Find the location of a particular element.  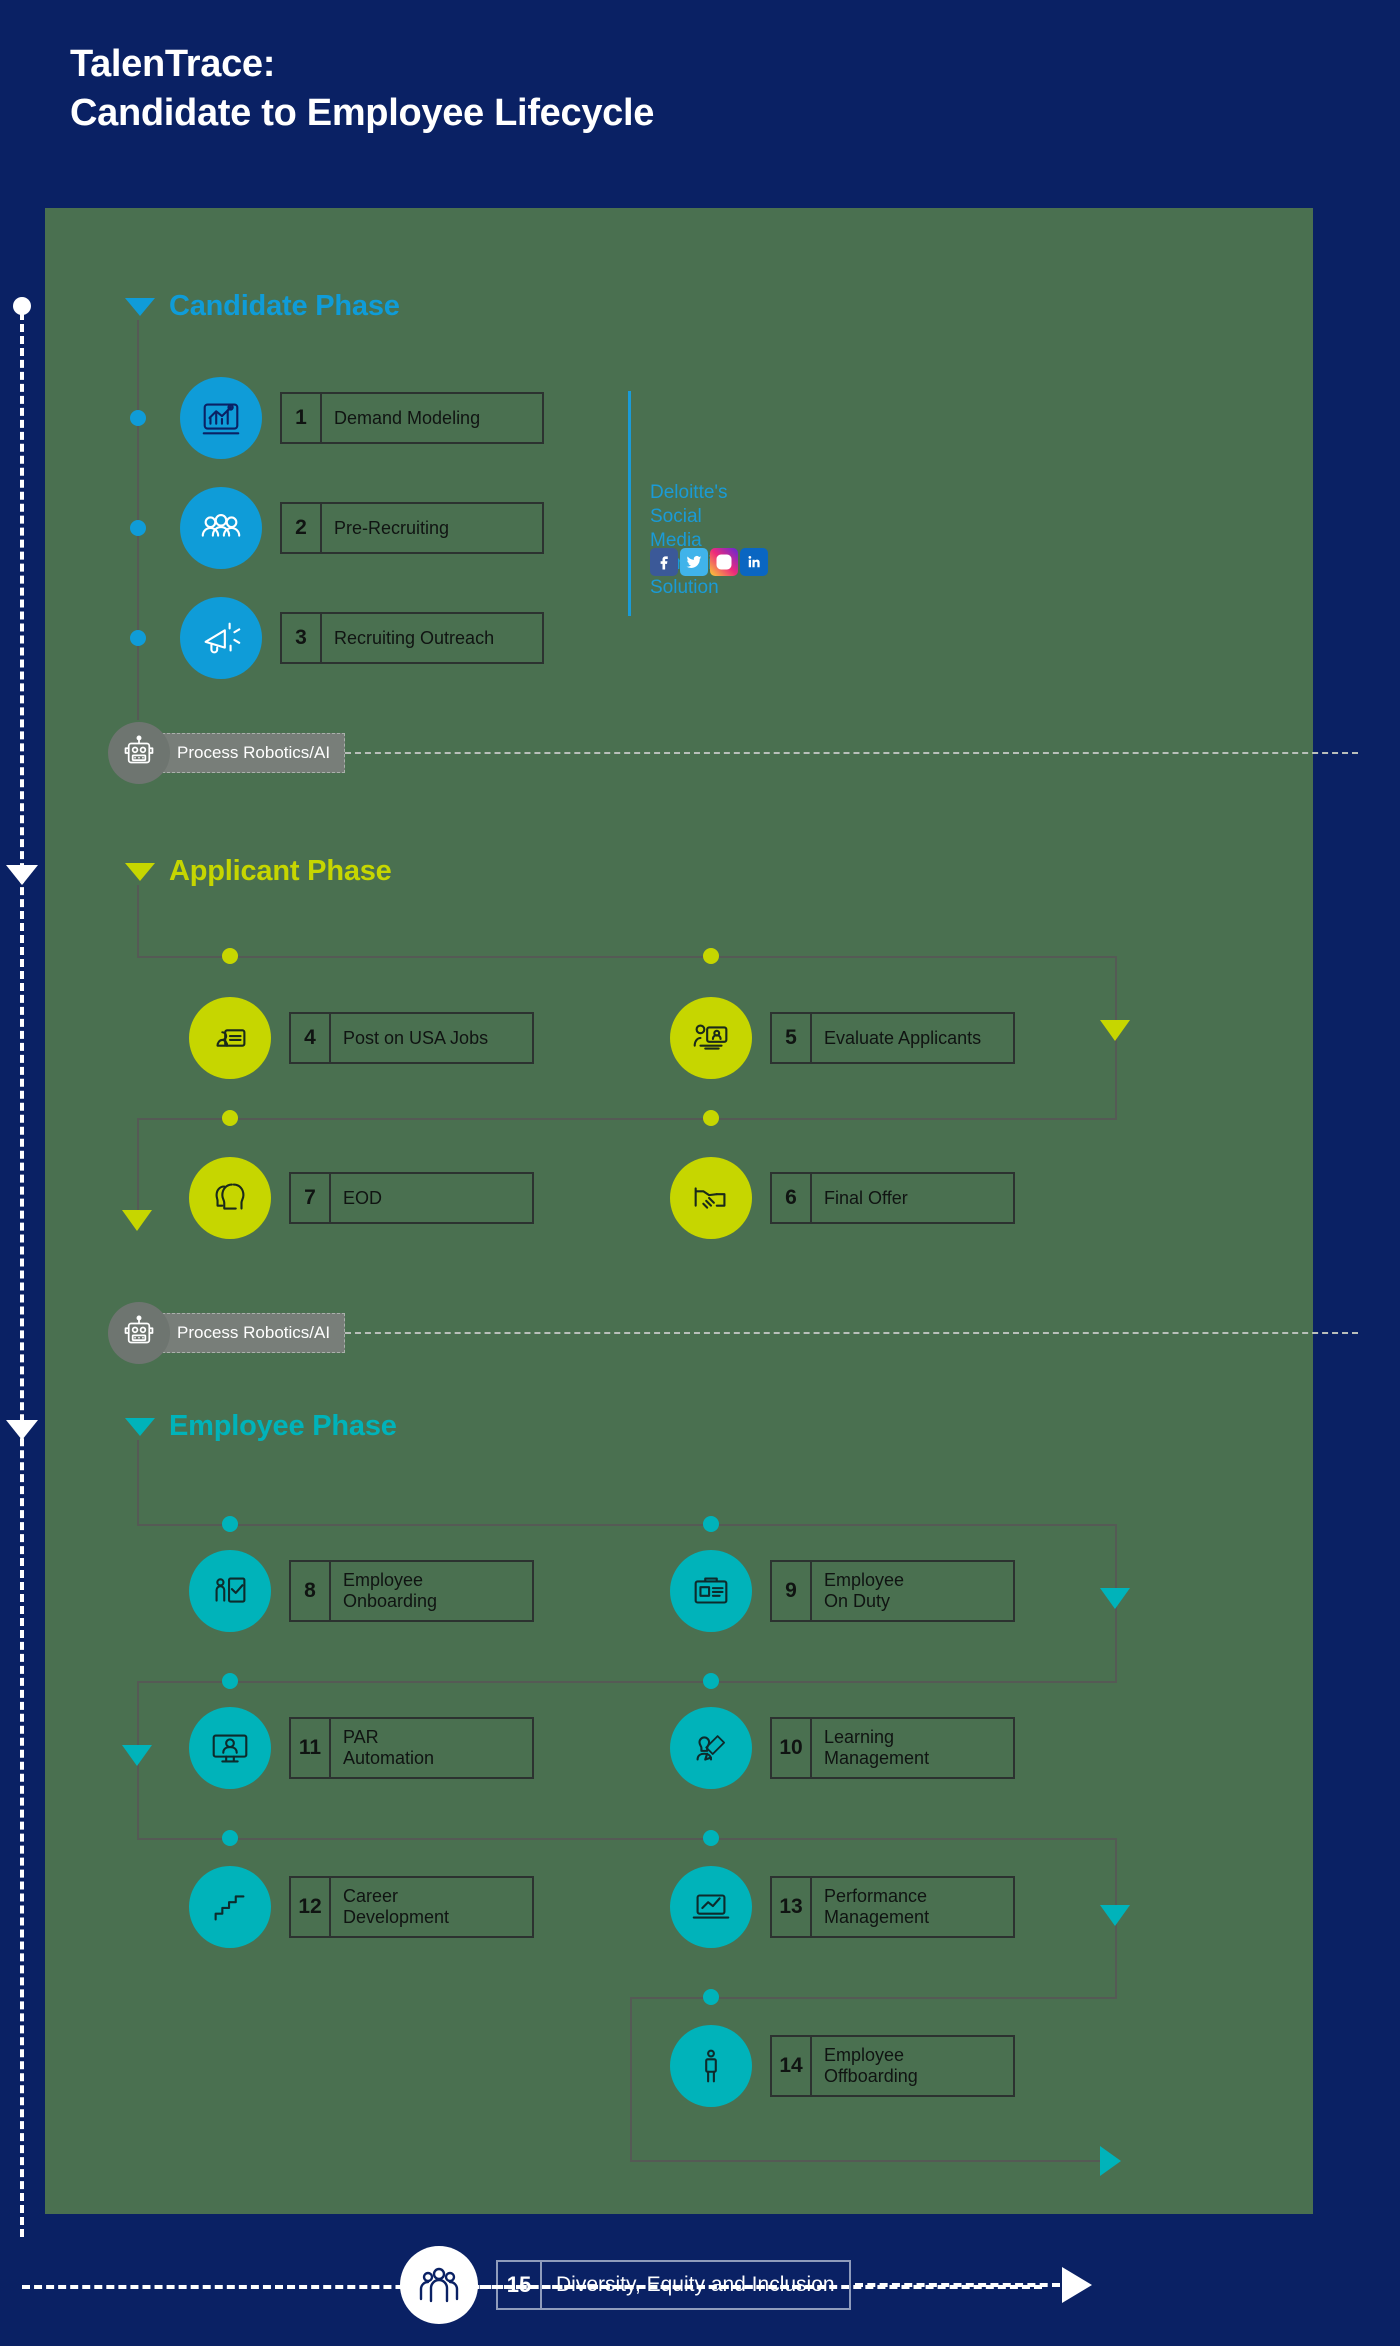

social-icon-row is located at coordinates (709, 562).